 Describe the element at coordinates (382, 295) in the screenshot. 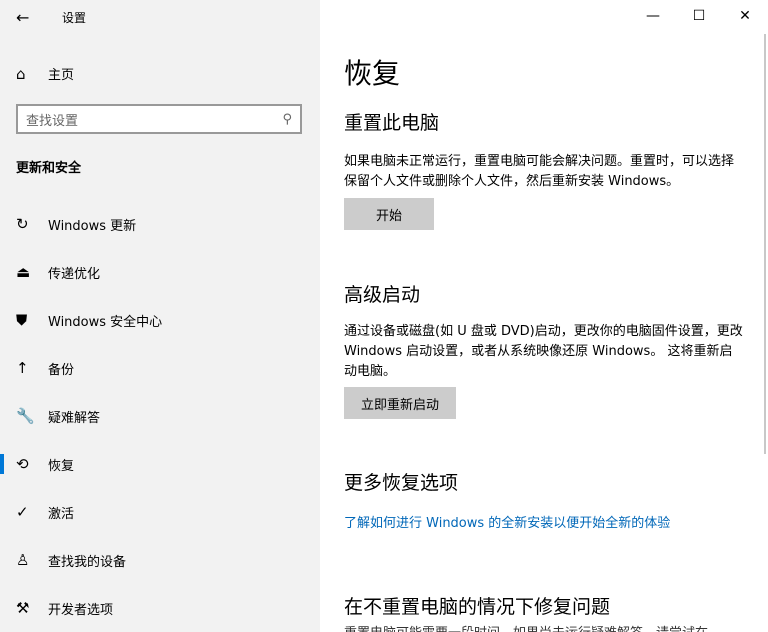

I see `advanced-heading: 高级启动` at that location.